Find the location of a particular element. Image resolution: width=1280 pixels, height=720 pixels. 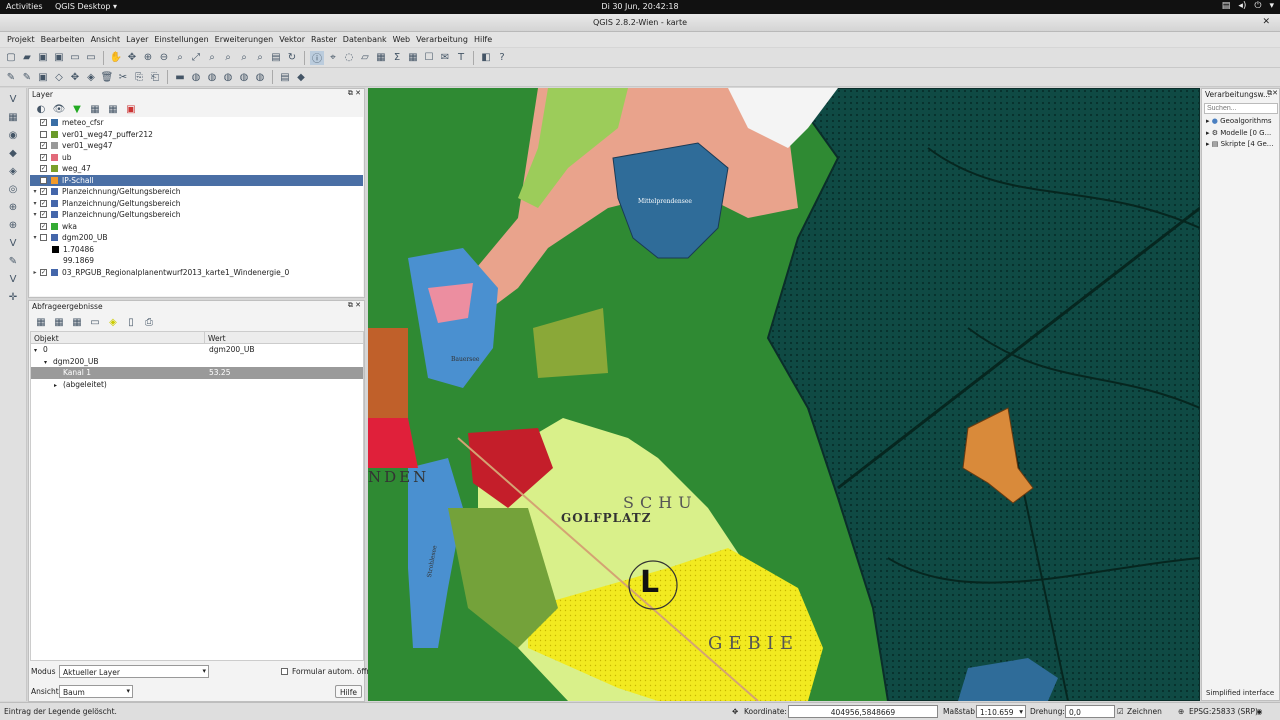

expand-icon: ▸ is located at coordinates (58, 385).